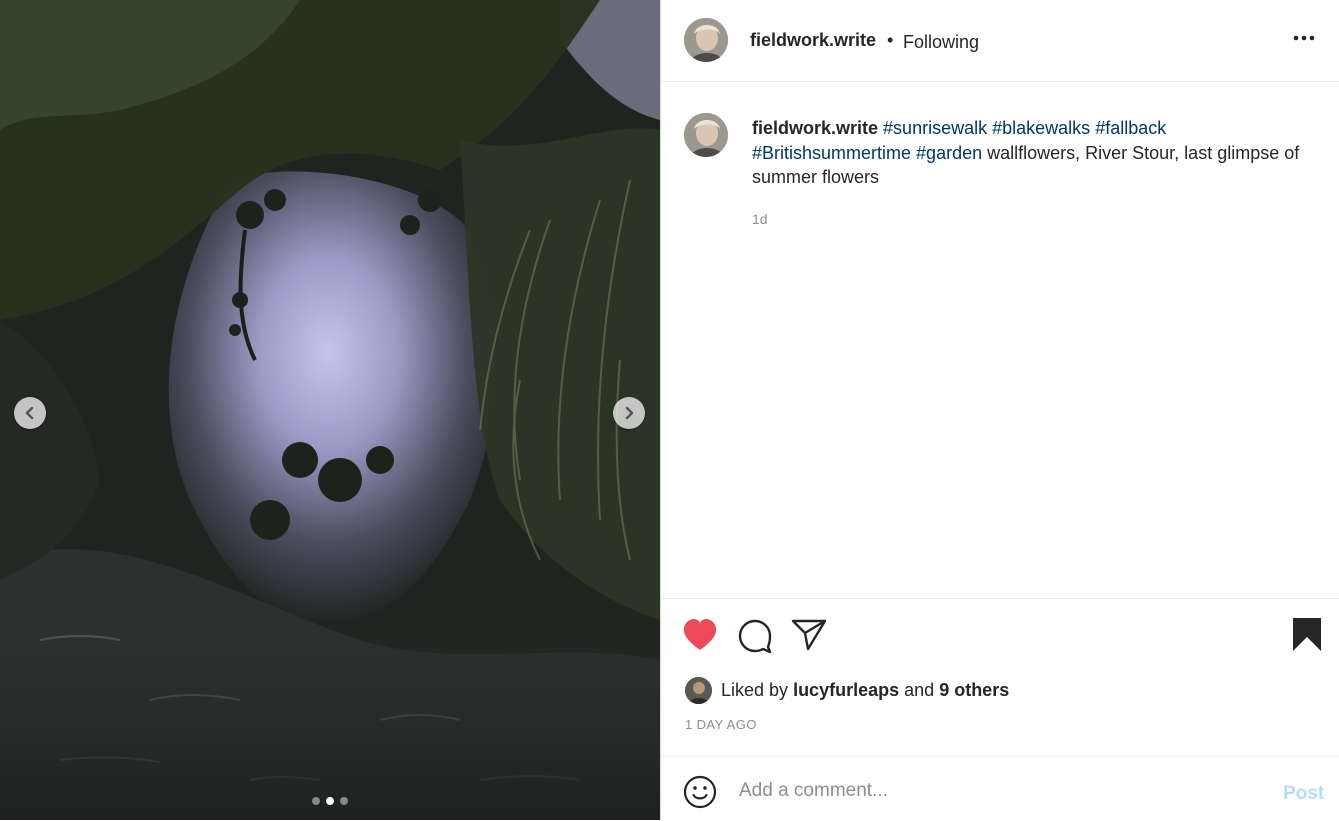 This screenshot has width=1339, height=821. I want to click on carousel-indicator, so click(330, 801).